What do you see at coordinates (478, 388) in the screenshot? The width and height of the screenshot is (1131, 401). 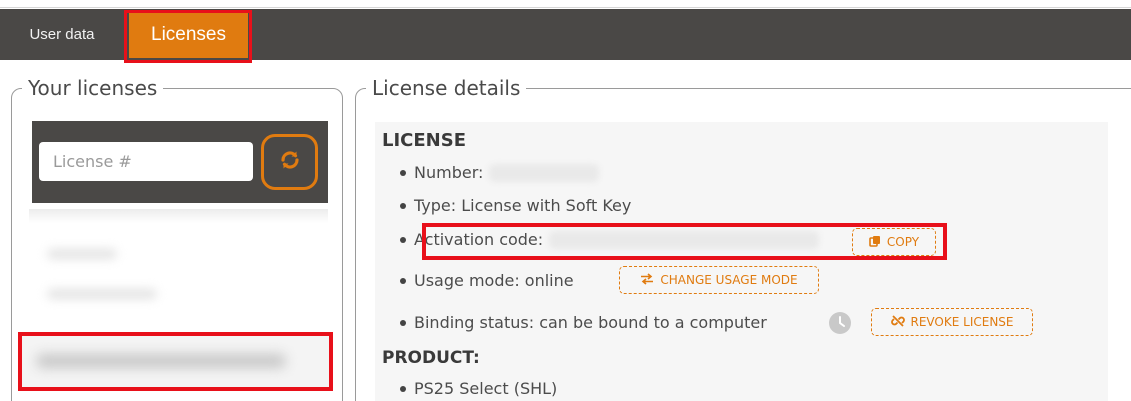 I see `product-item: PS25 Select (SHL)` at bounding box center [478, 388].